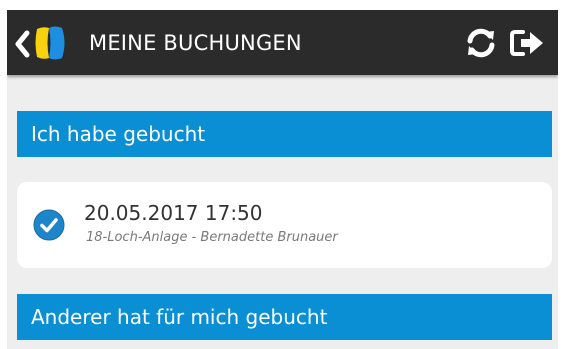 The height and width of the screenshot is (349, 563). I want to click on booking-datetime: 20.05.2017 17:50, so click(173, 213).